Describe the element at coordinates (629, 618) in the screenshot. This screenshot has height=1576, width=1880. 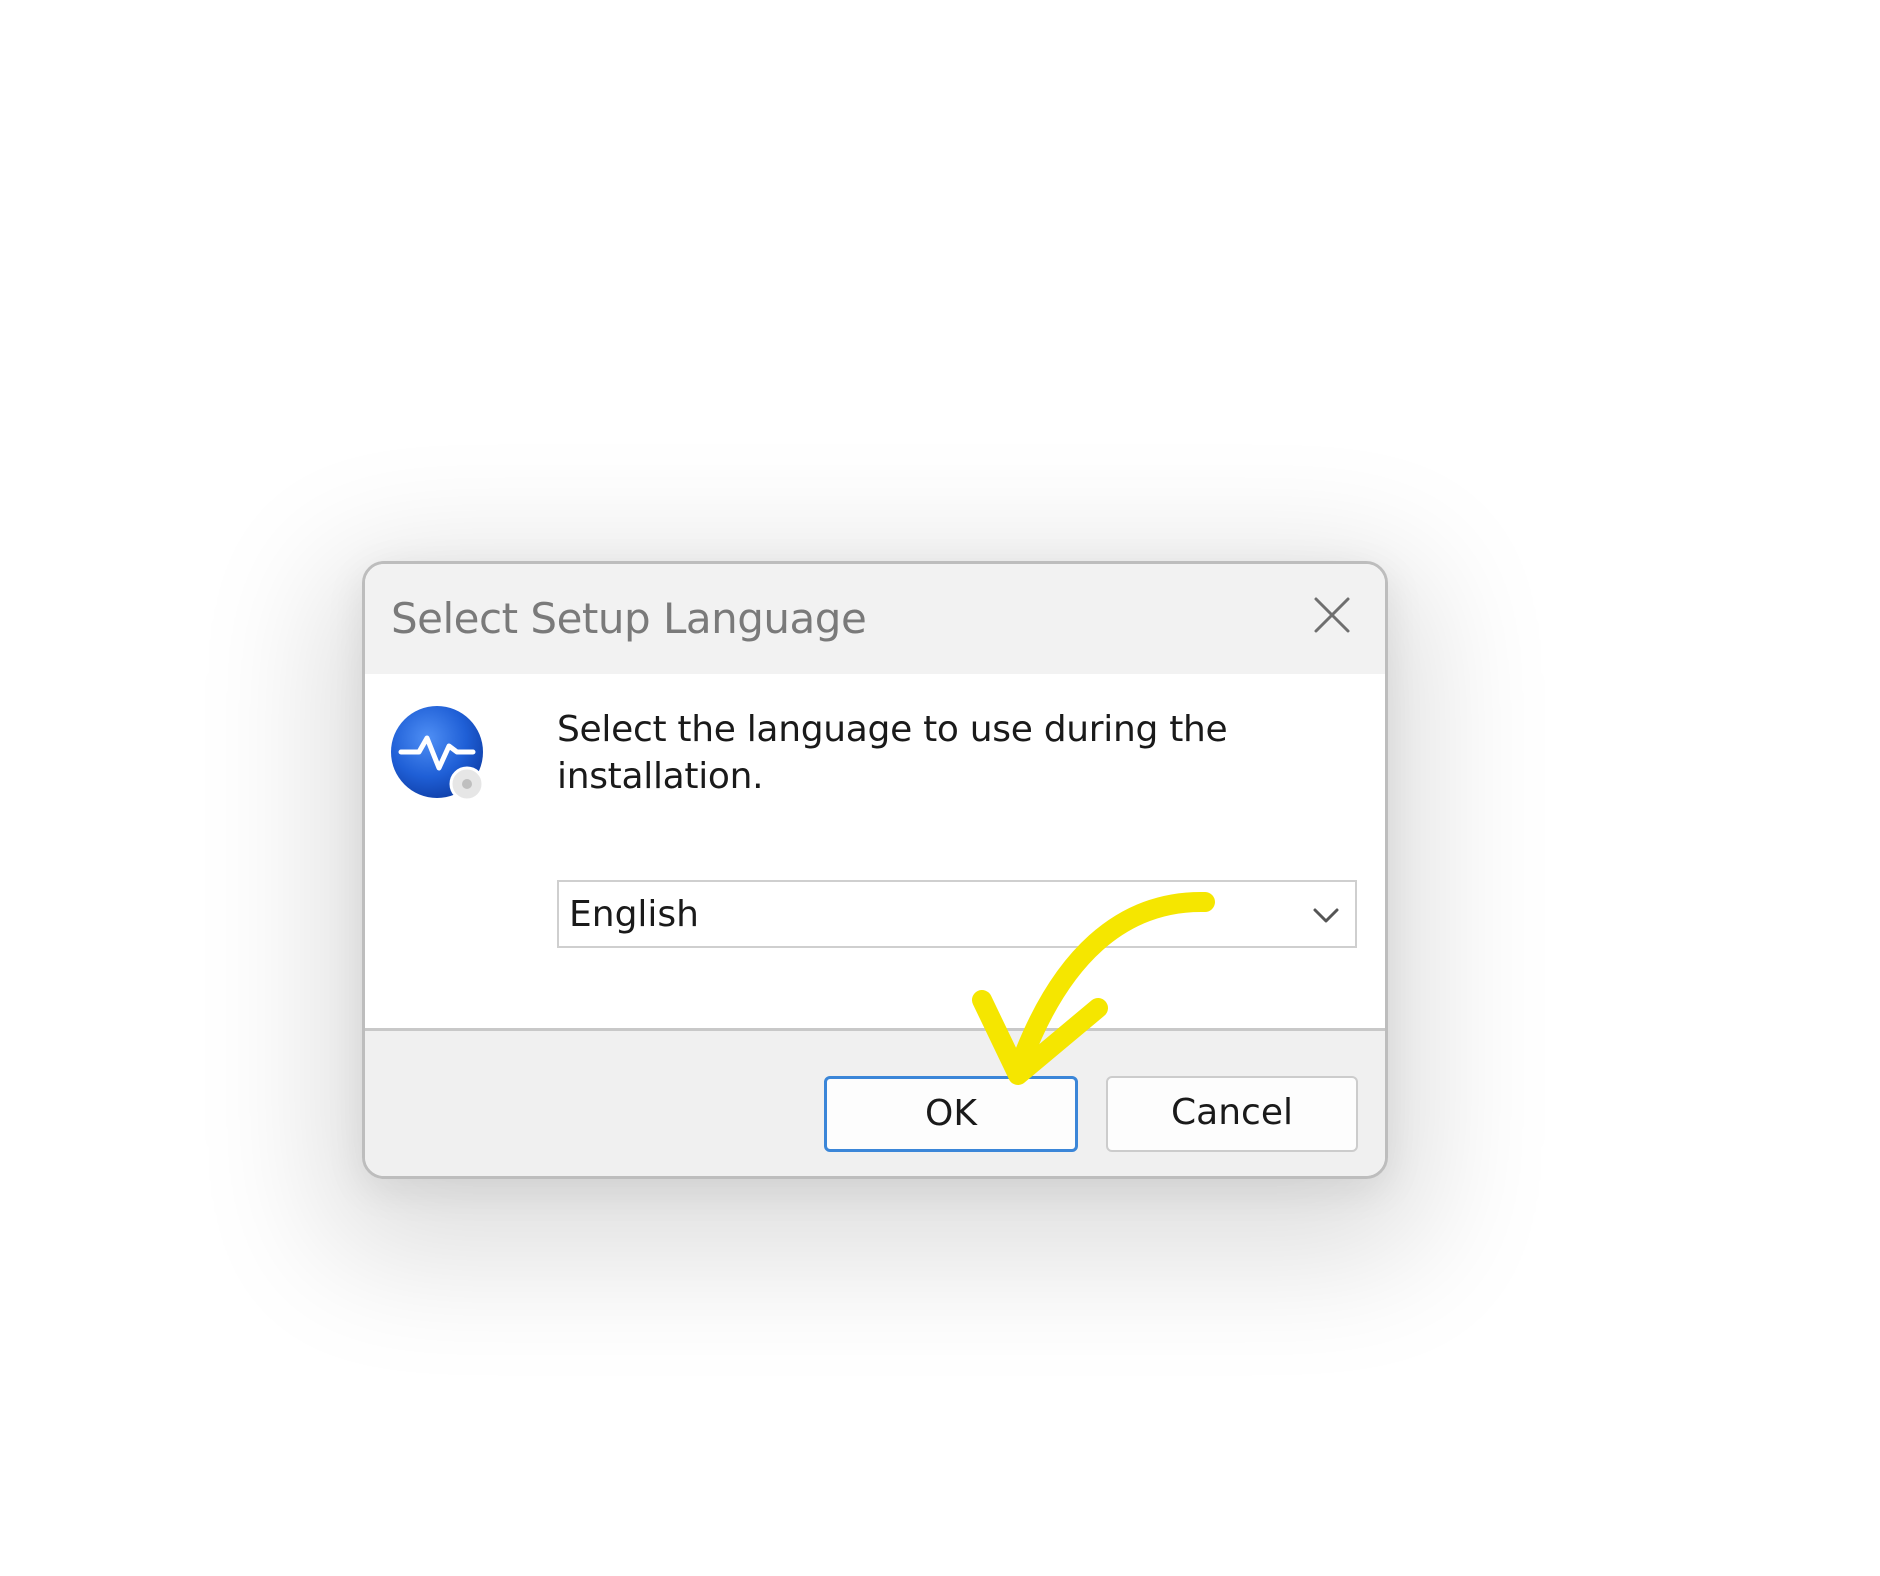
I see `dialog-title: Select Setup Language` at that location.